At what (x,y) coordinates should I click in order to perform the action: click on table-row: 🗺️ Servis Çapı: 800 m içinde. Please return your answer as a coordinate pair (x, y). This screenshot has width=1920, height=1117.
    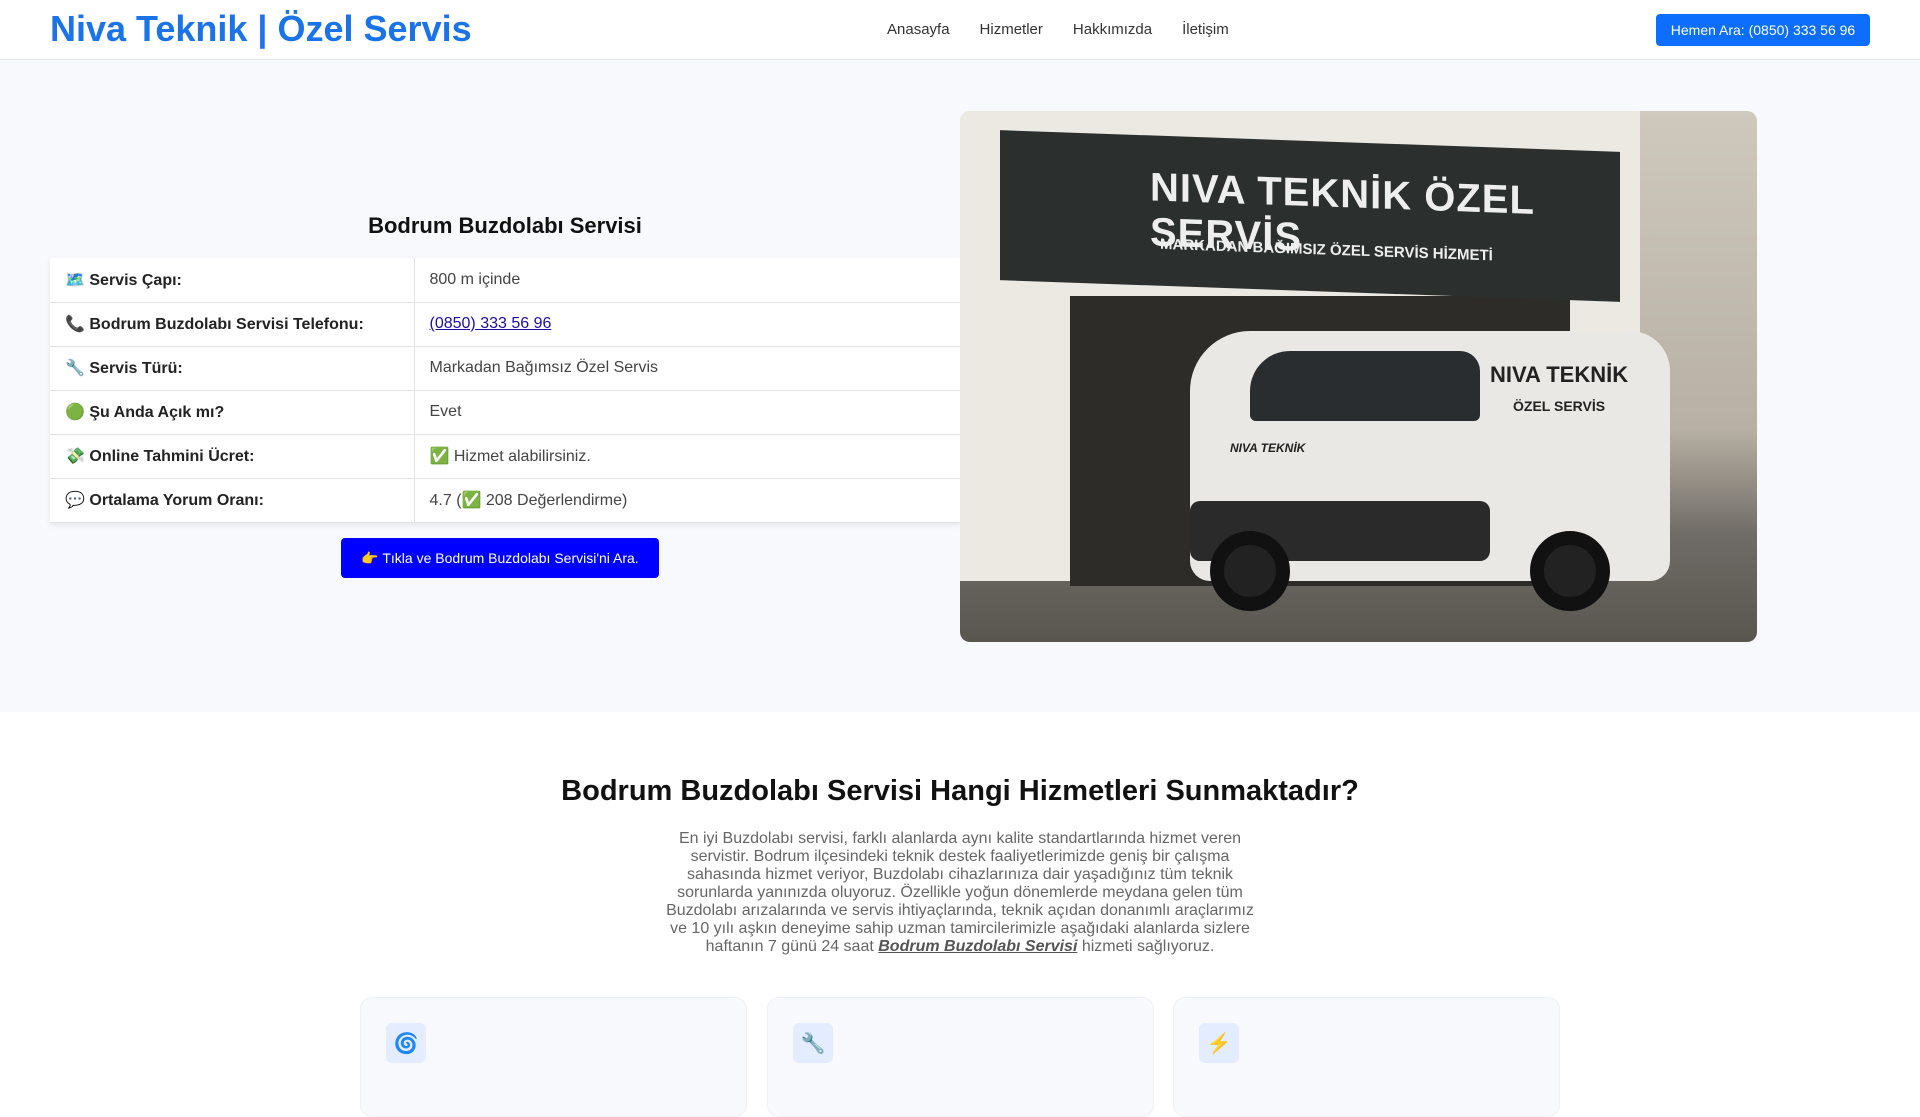
    Looking at the image, I should click on (505, 280).